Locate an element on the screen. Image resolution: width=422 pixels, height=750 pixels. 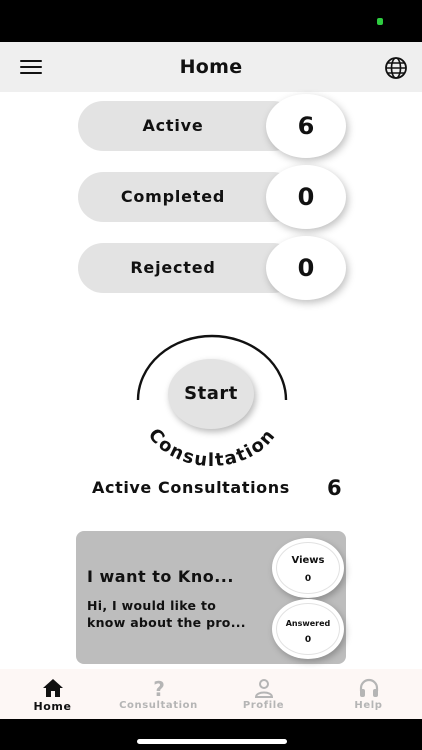
page-title: Home is located at coordinates (211, 67).